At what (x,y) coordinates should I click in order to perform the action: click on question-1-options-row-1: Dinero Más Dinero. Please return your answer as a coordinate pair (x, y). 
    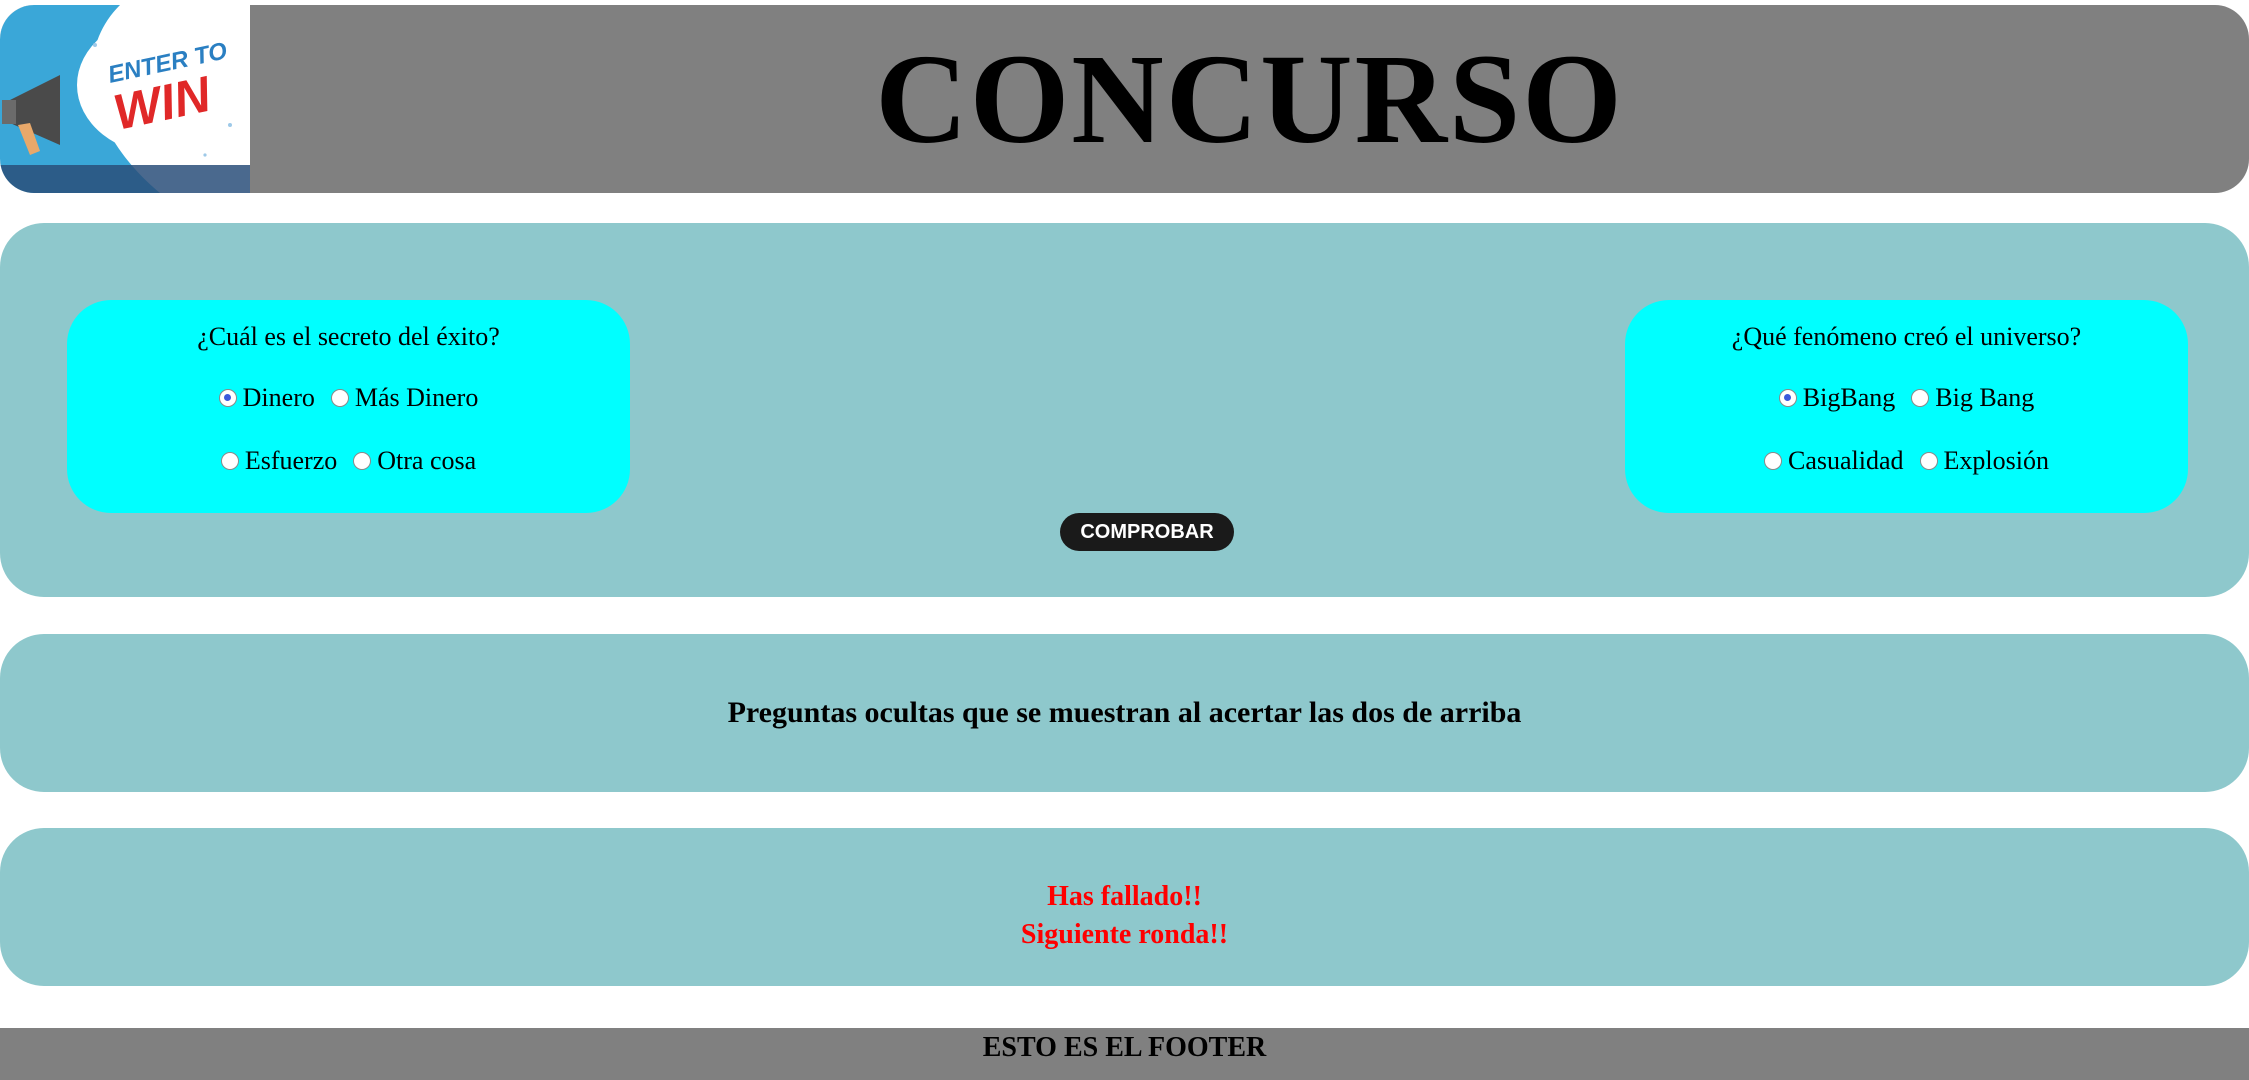
    Looking at the image, I should click on (348, 398).